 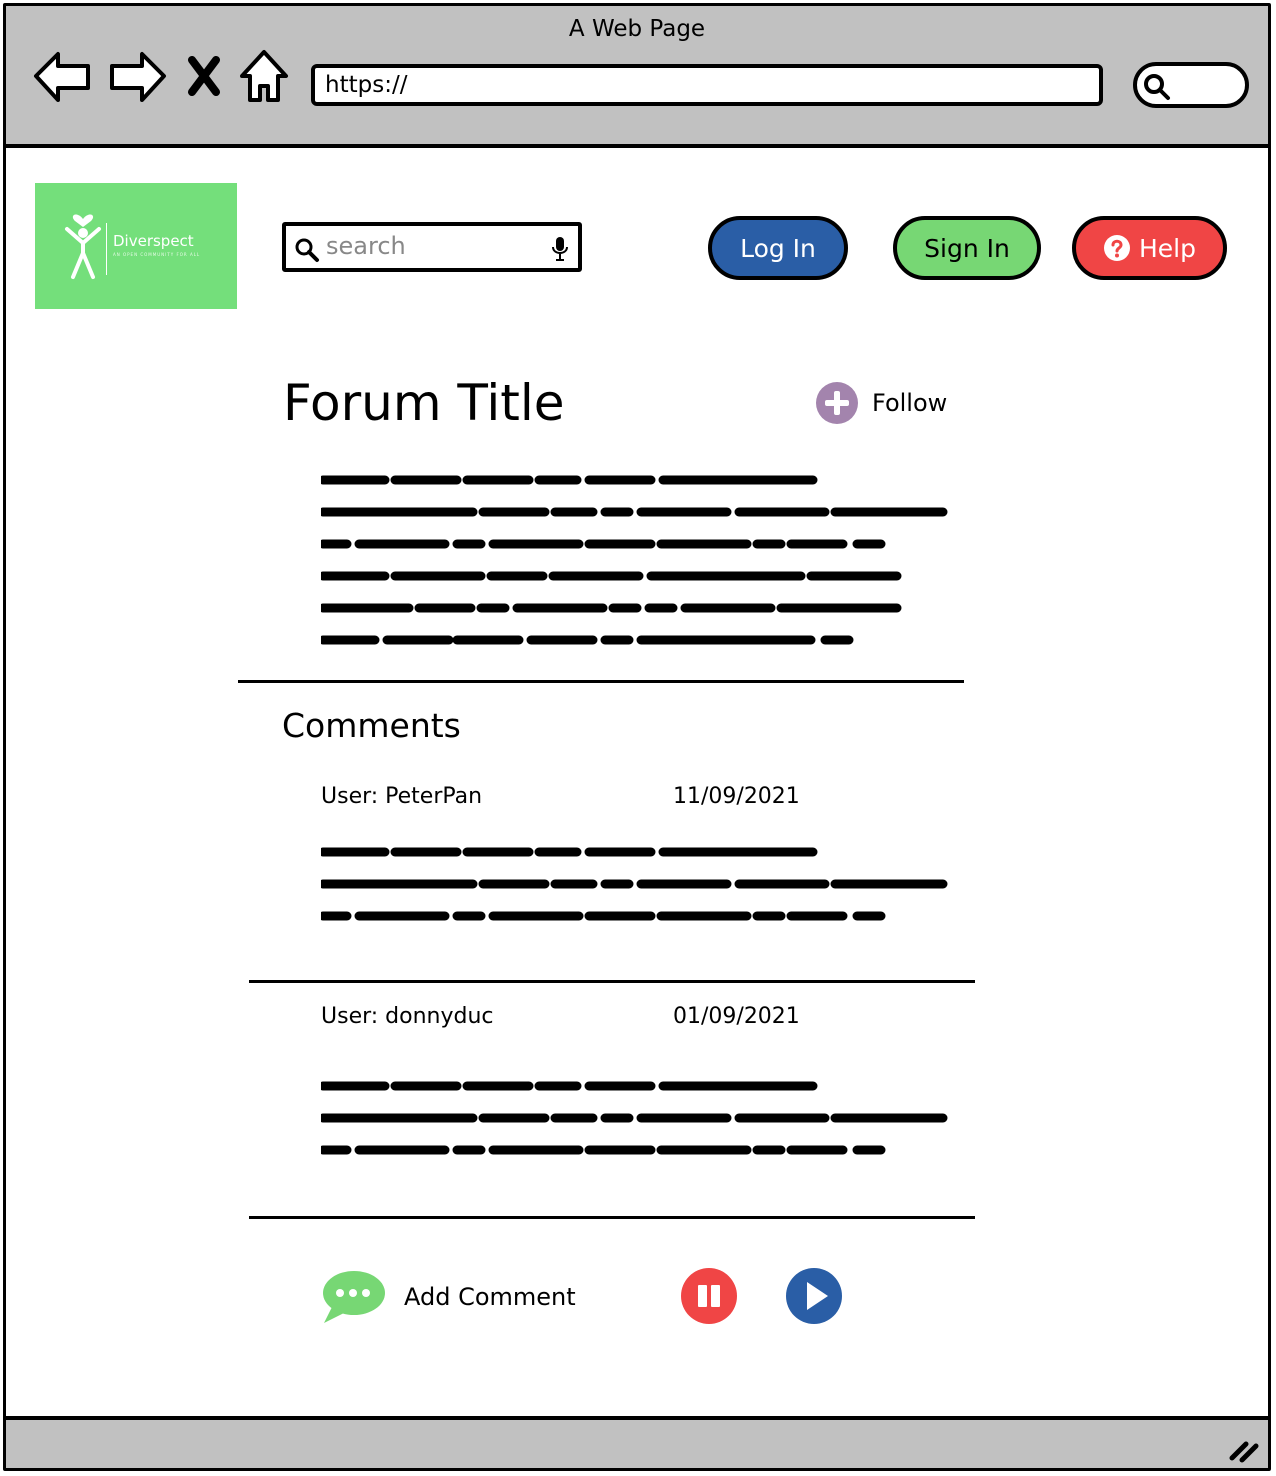 I want to click on signin-button: Sign In, so click(x=967, y=248).